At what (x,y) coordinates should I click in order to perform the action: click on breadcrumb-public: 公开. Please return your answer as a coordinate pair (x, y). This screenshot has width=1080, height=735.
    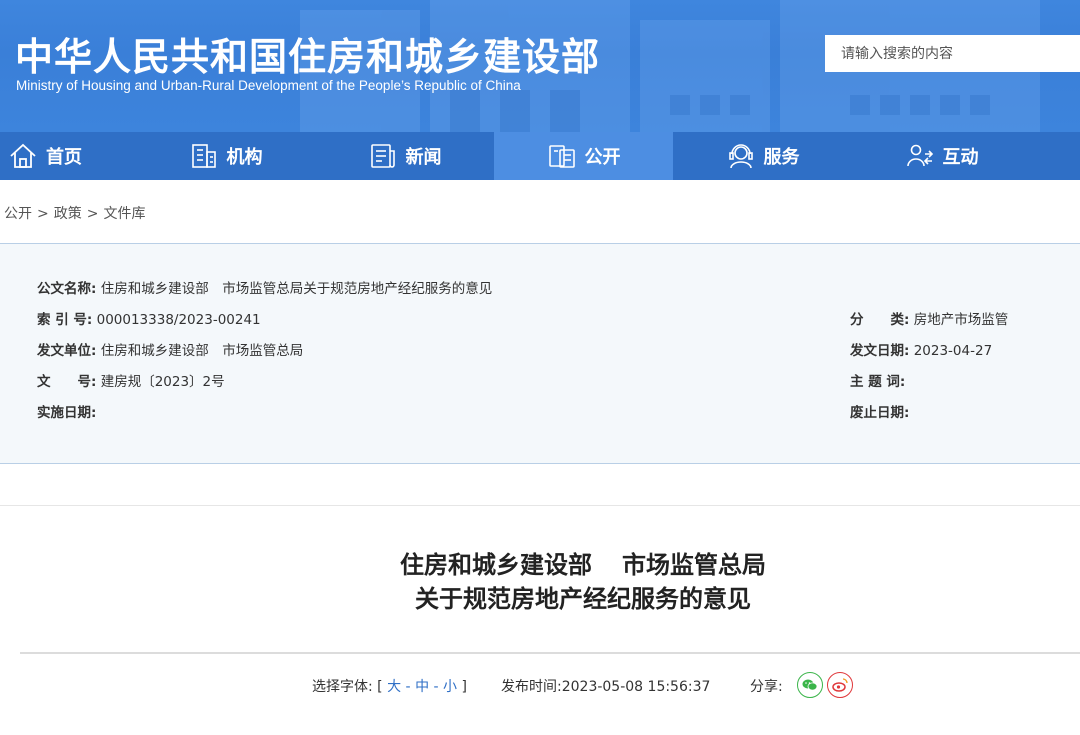
    Looking at the image, I should click on (18, 214).